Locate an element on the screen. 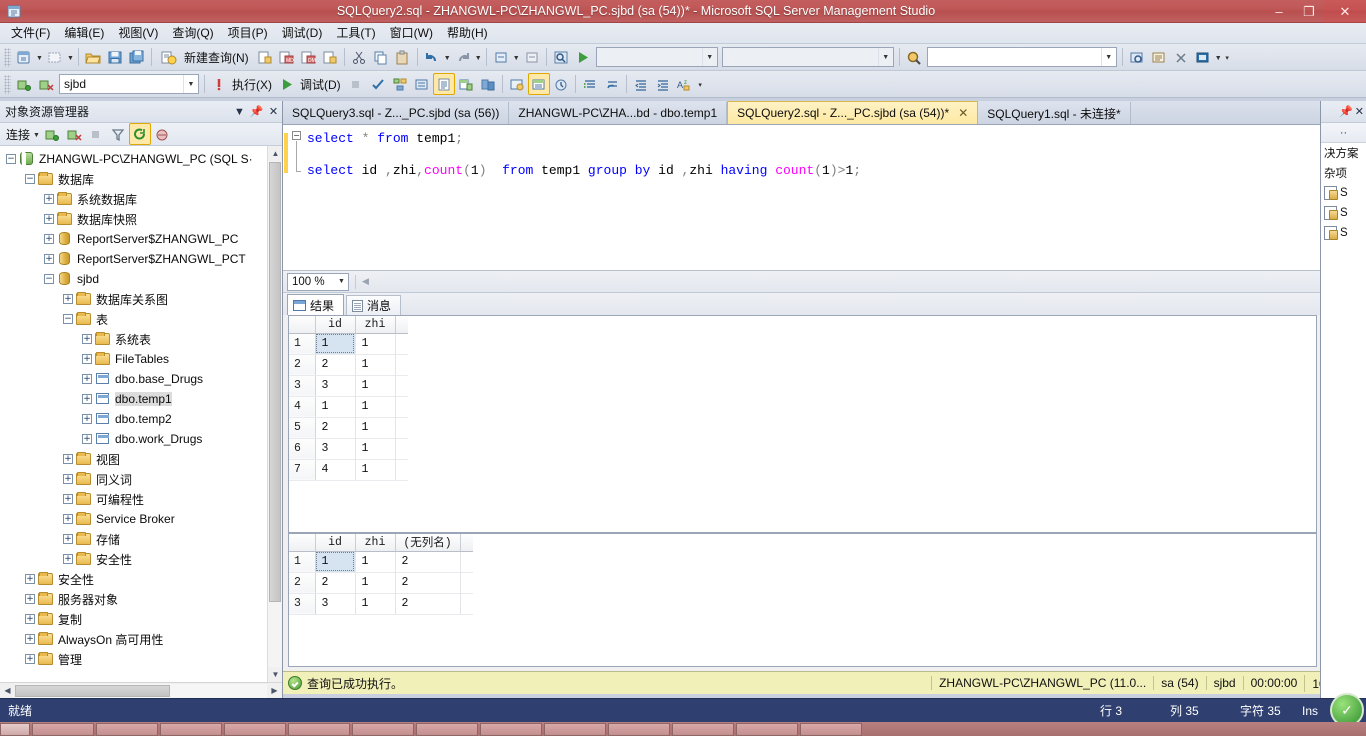 The image size is (1366, 736). row-number: 1 is located at coordinates (302, 344).